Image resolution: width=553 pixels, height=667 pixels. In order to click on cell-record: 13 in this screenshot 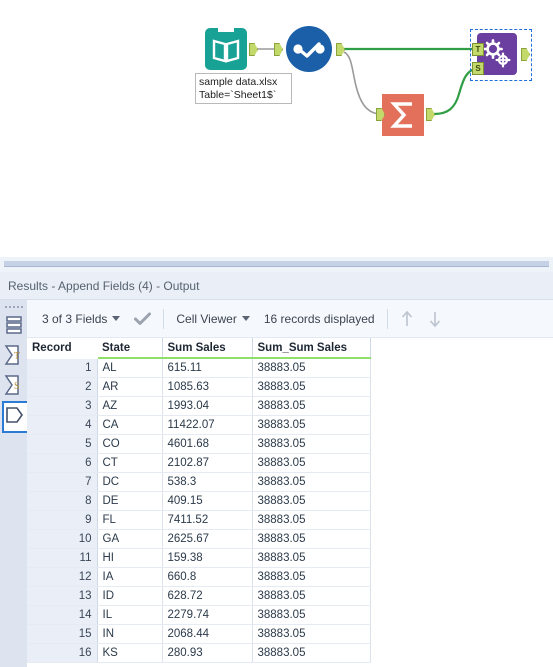, I will do `click(62, 596)`.